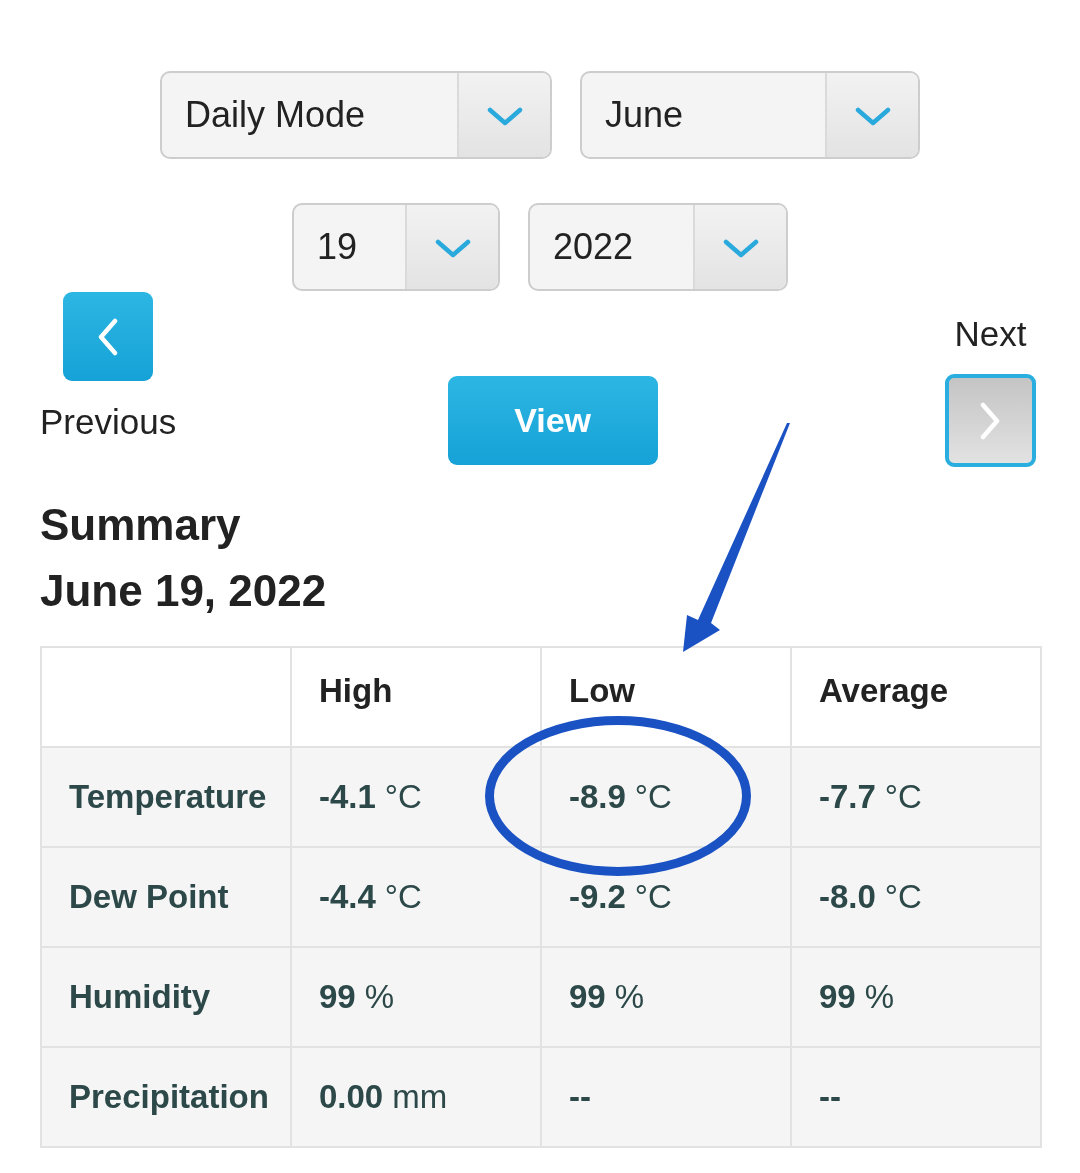  Describe the element at coordinates (166, 797) in the screenshot. I see `row-label: Temperature` at that location.